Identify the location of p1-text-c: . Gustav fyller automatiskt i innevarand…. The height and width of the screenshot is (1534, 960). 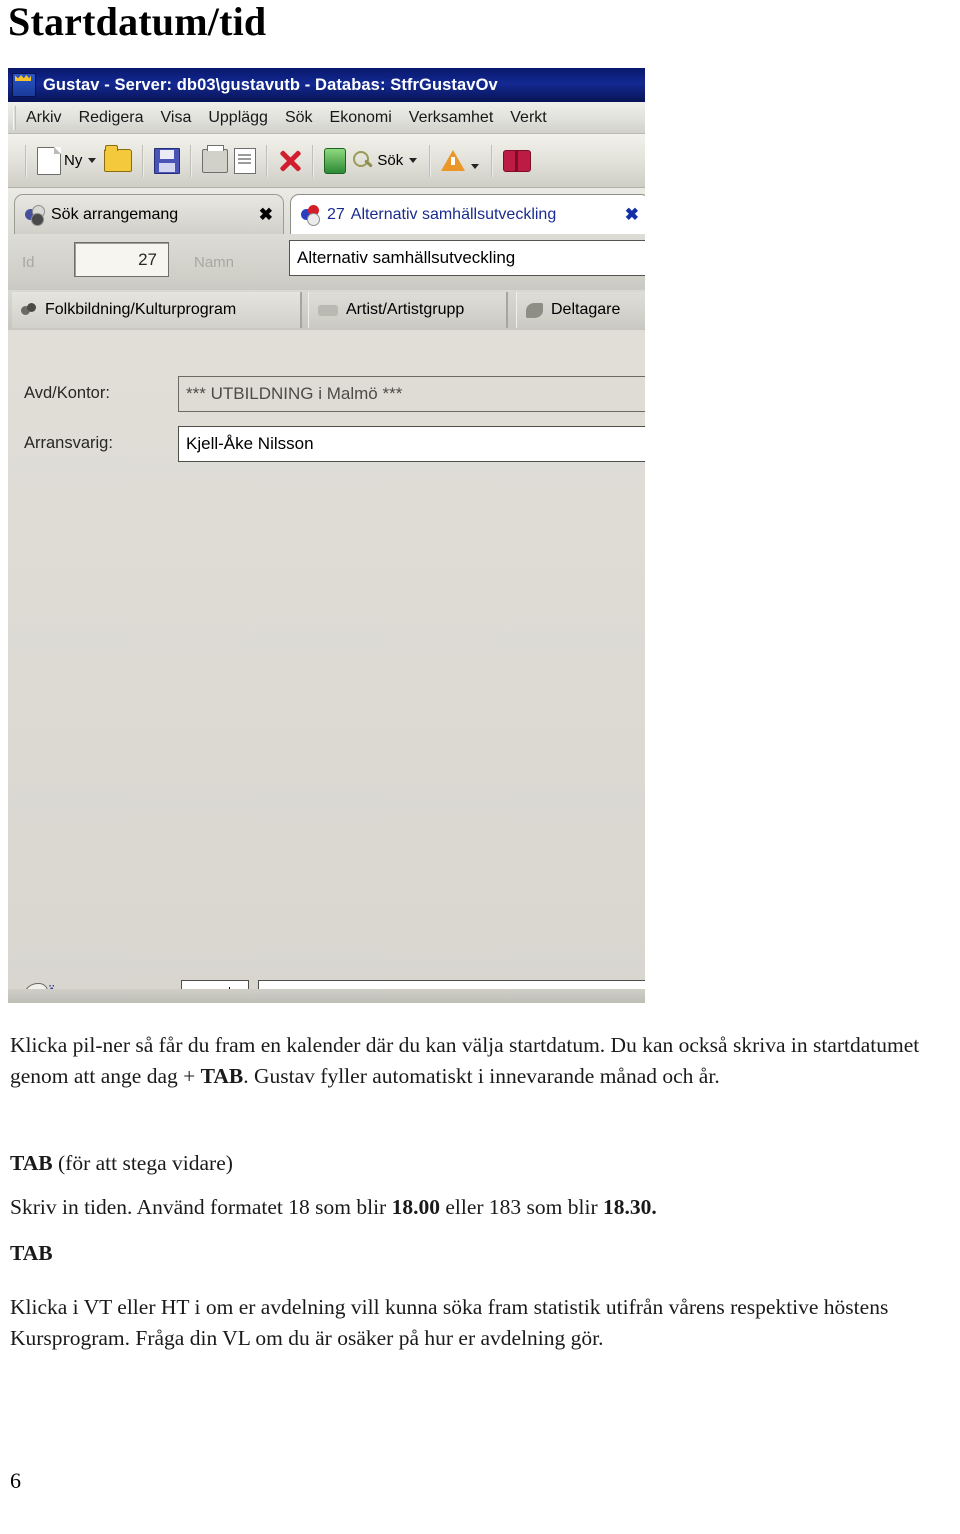
(481, 1076).